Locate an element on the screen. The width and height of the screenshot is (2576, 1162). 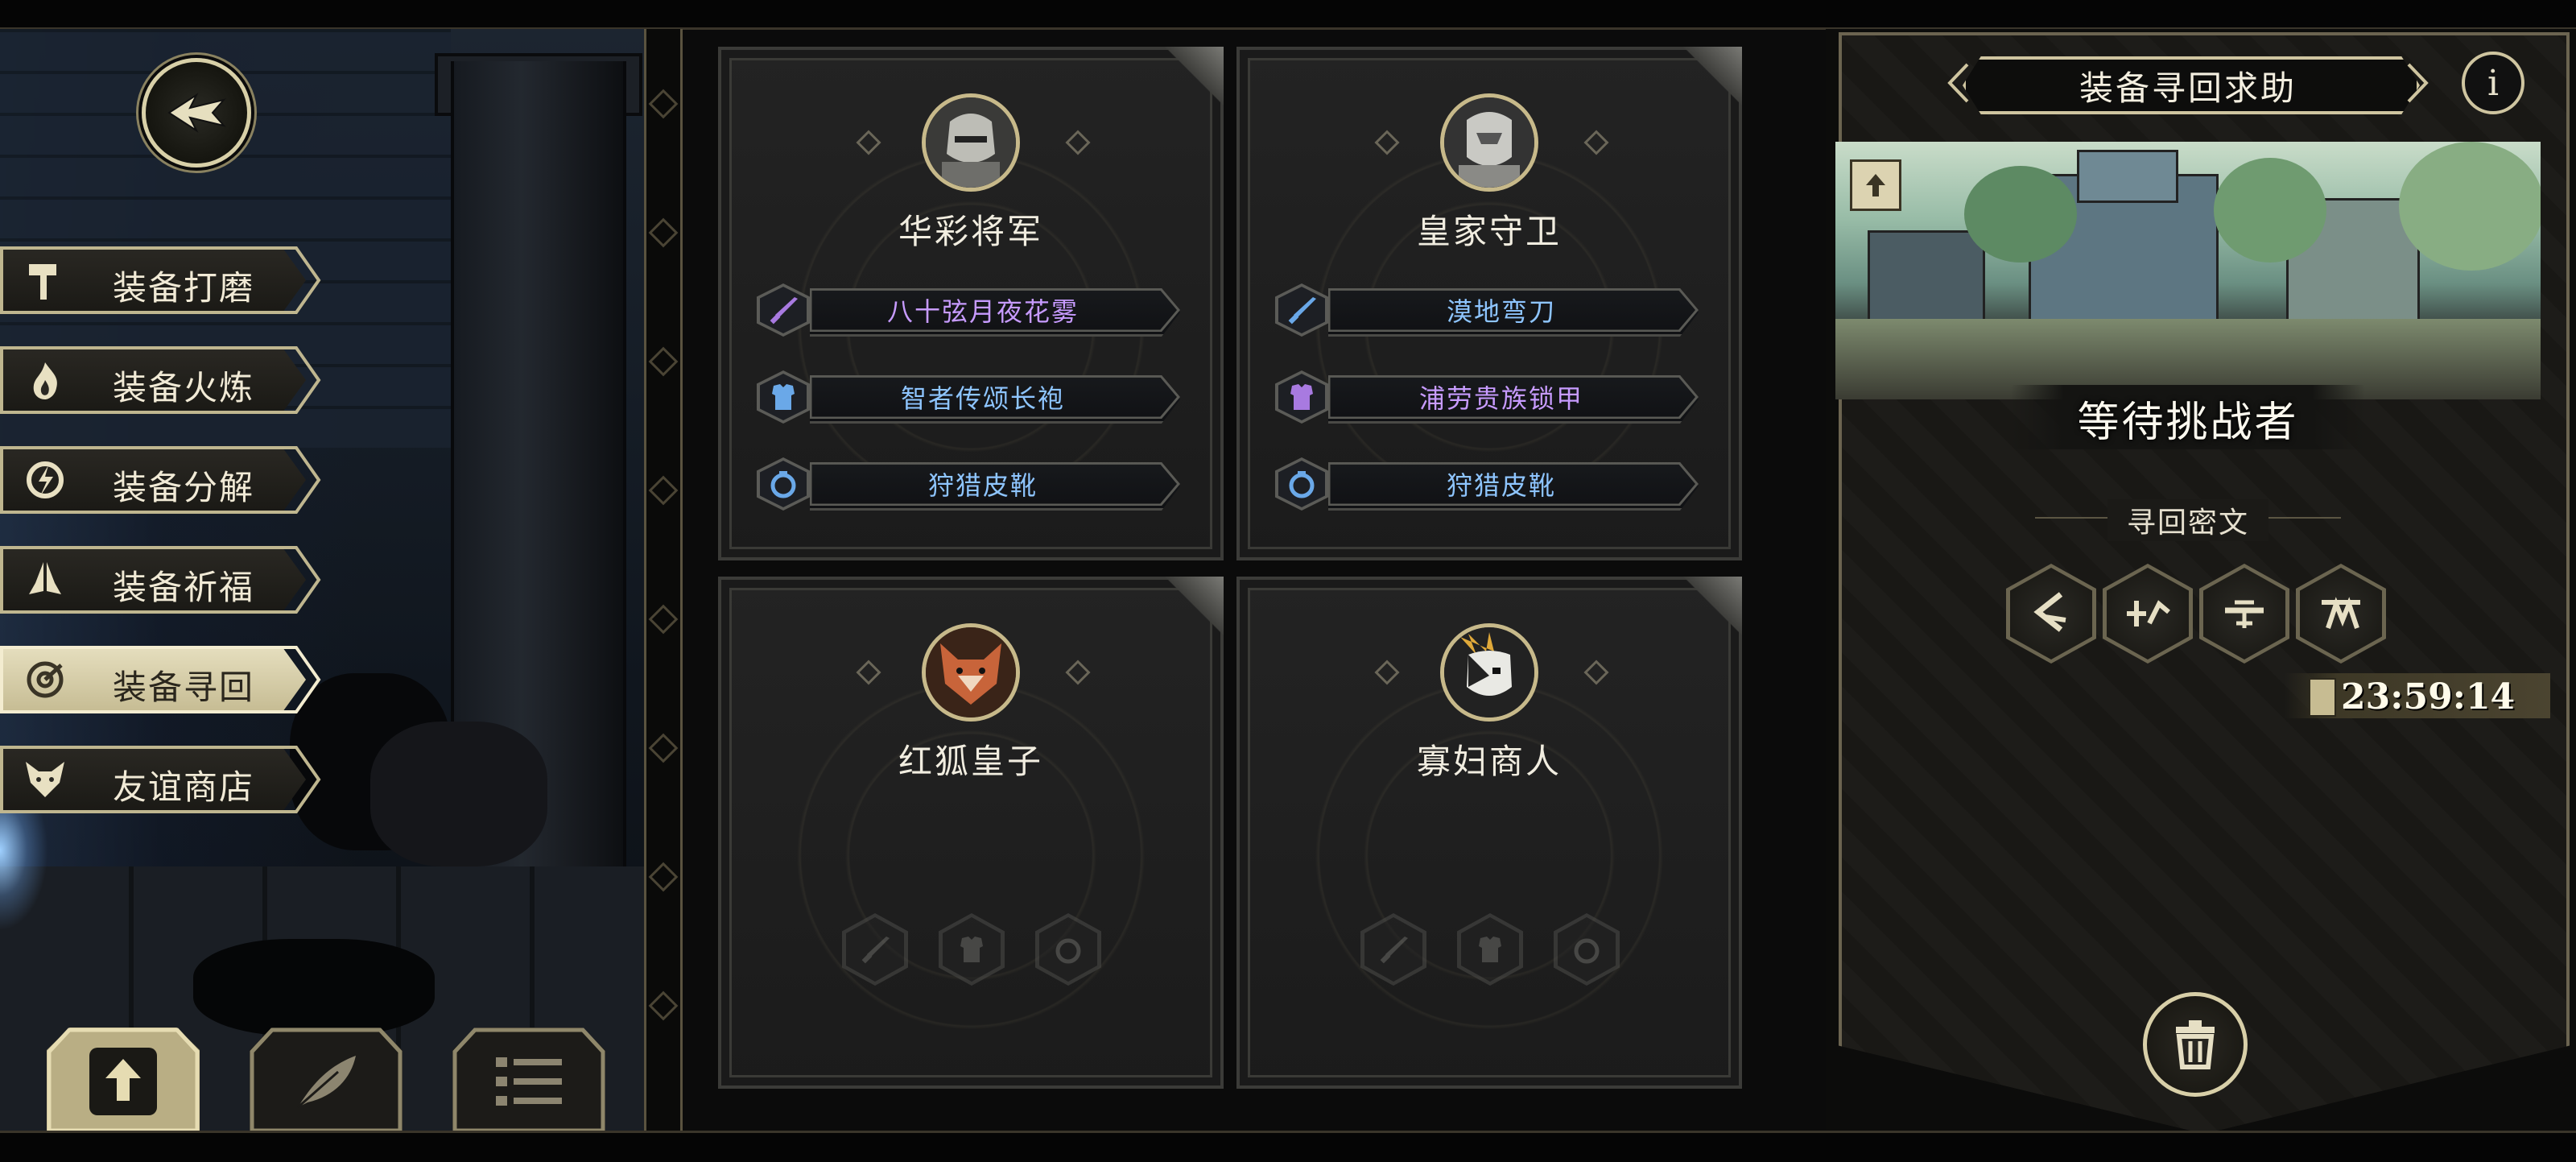
equipment-name: 八十弦月夜花雾 is located at coordinates (982, 311).